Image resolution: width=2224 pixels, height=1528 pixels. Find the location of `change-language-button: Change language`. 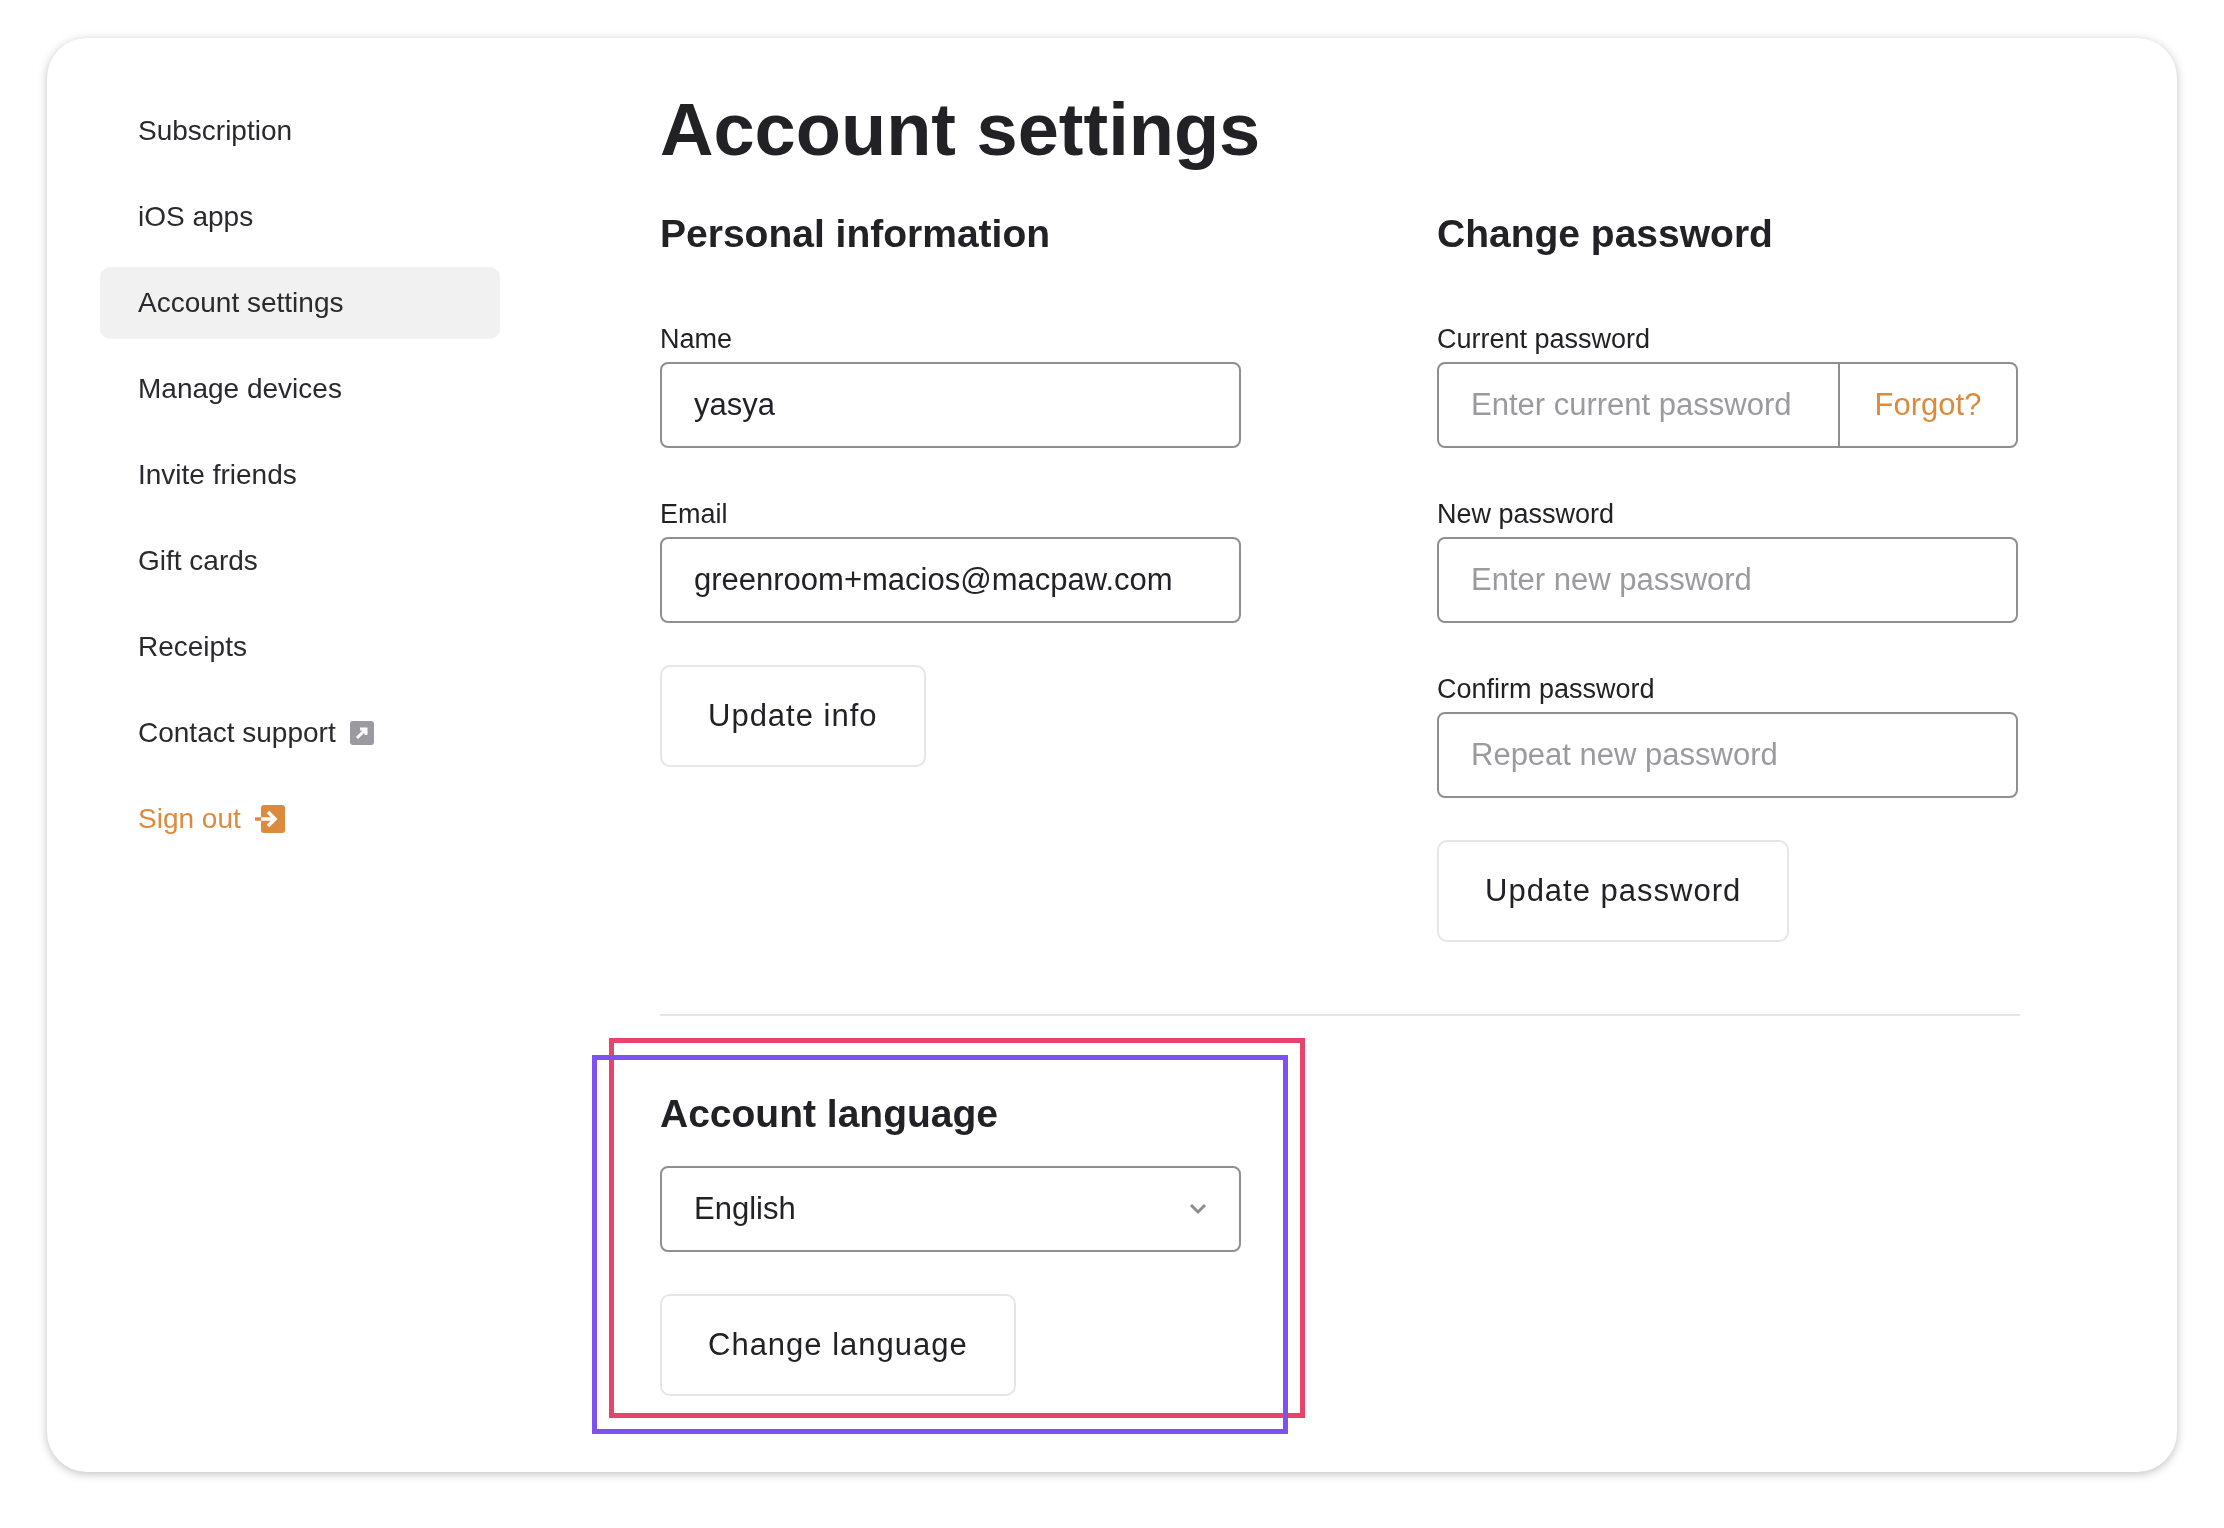

change-language-button: Change language is located at coordinates (838, 1345).